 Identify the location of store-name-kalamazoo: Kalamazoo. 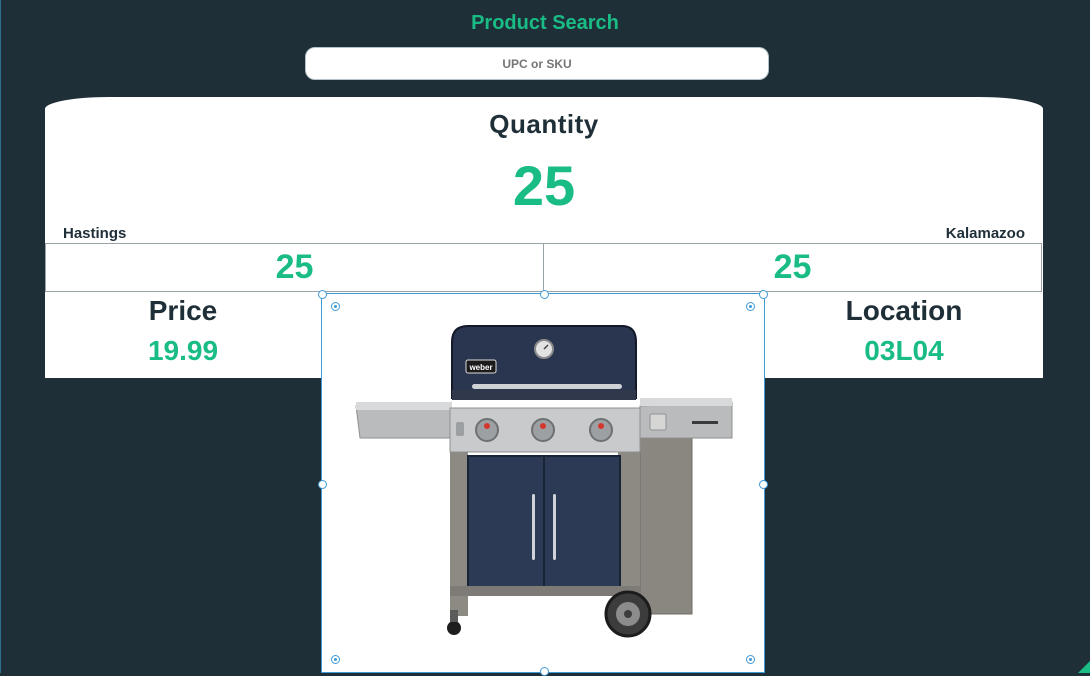
(985, 233).